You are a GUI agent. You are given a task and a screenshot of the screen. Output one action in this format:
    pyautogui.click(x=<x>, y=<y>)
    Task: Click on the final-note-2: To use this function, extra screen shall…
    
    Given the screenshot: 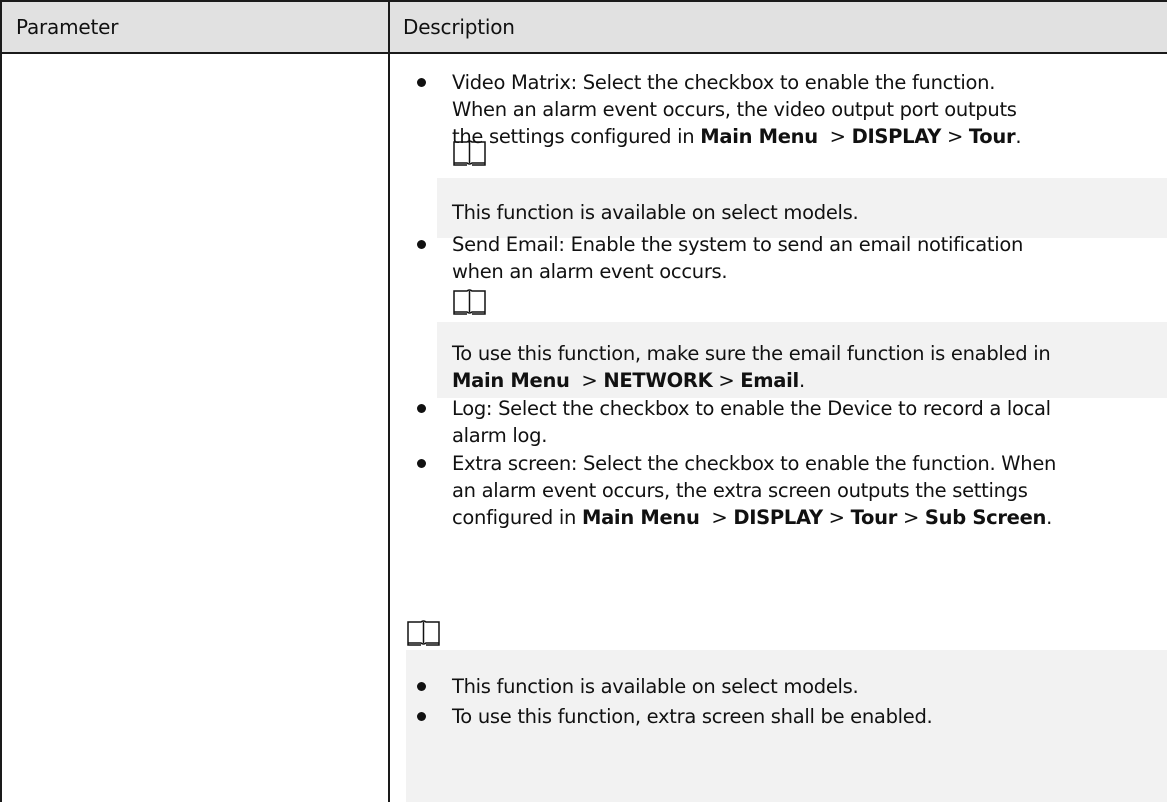 What is the action you would take?
    pyautogui.click(x=692, y=716)
    